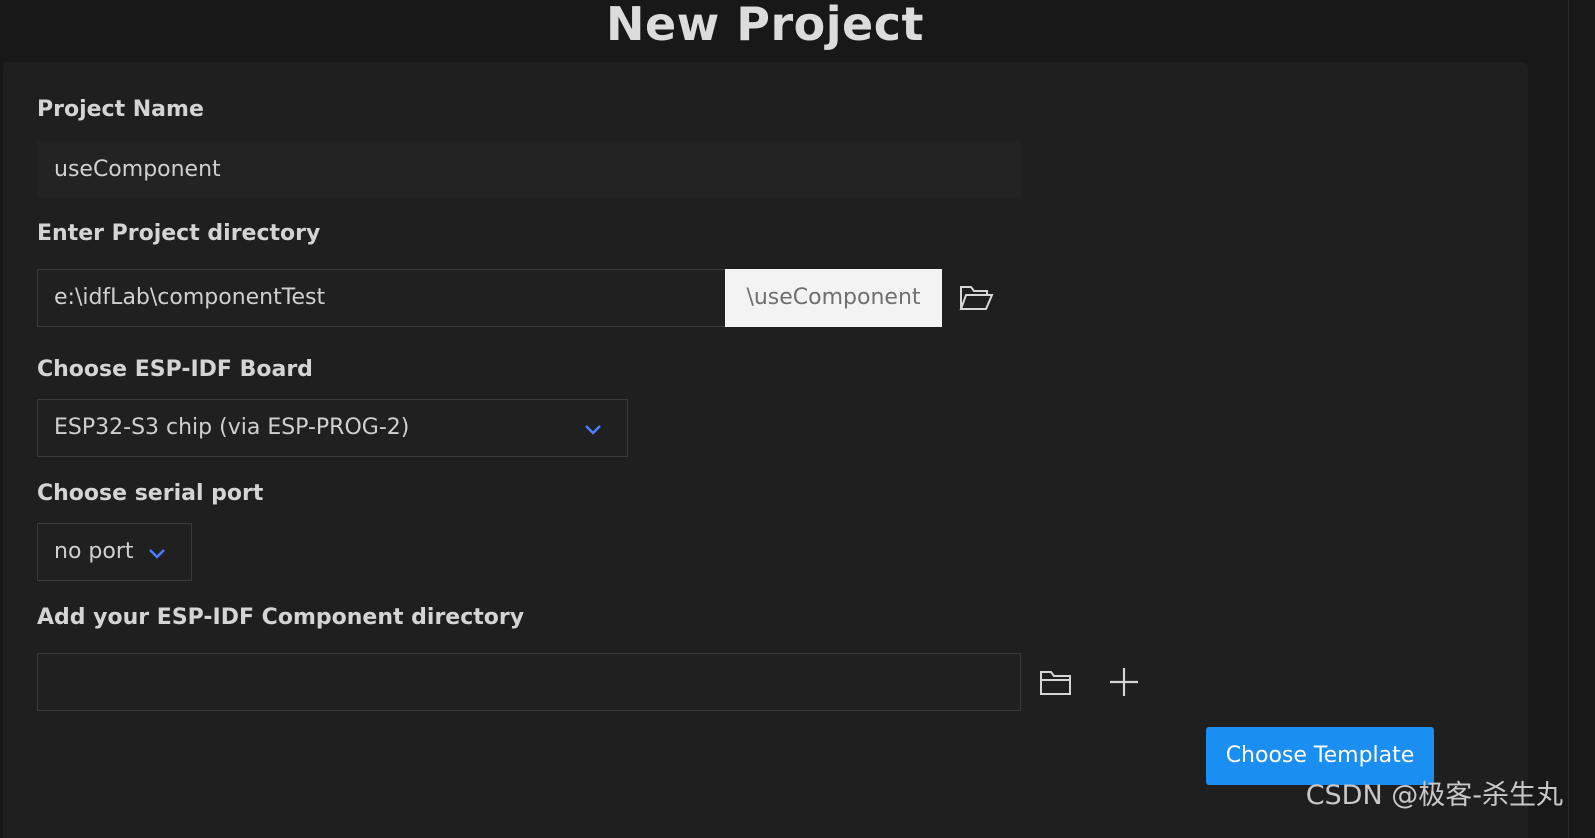 The width and height of the screenshot is (1595, 838). What do you see at coordinates (179, 233) in the screenshot?
I see `project-directory-label: Enter Project directory` at bounding box center [179, 233].